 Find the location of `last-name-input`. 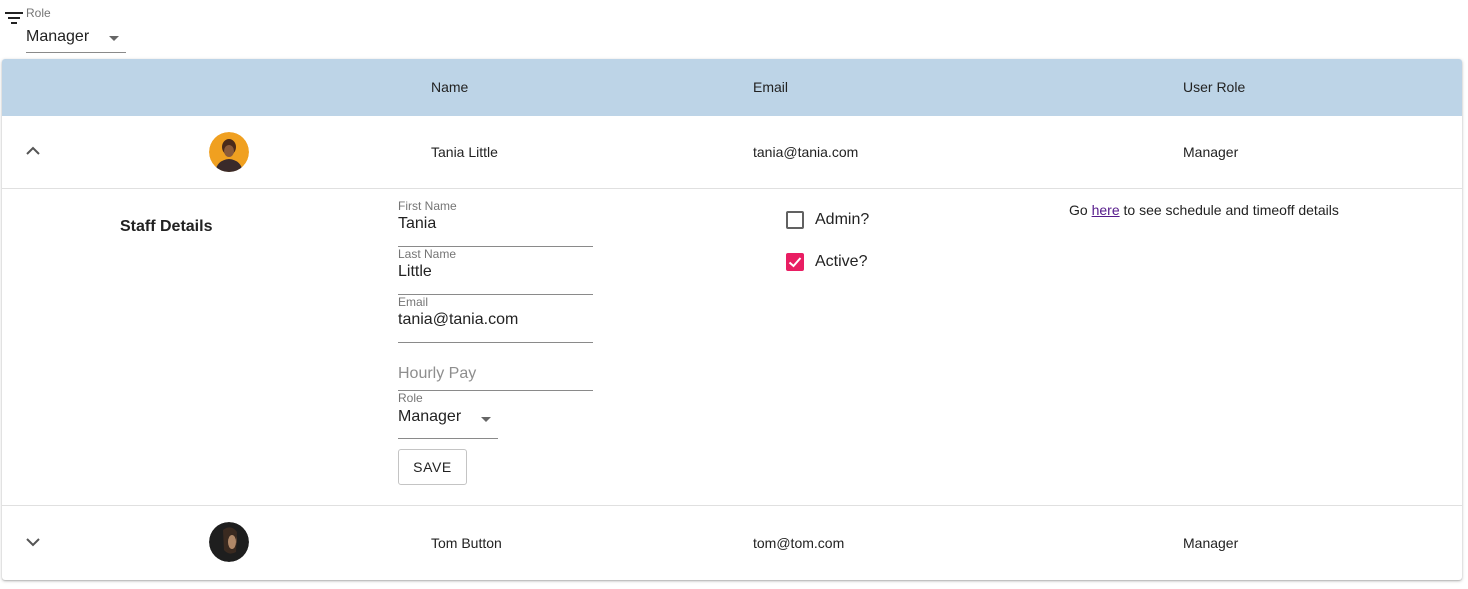

last-name-input is located at coordinates (495, 272).